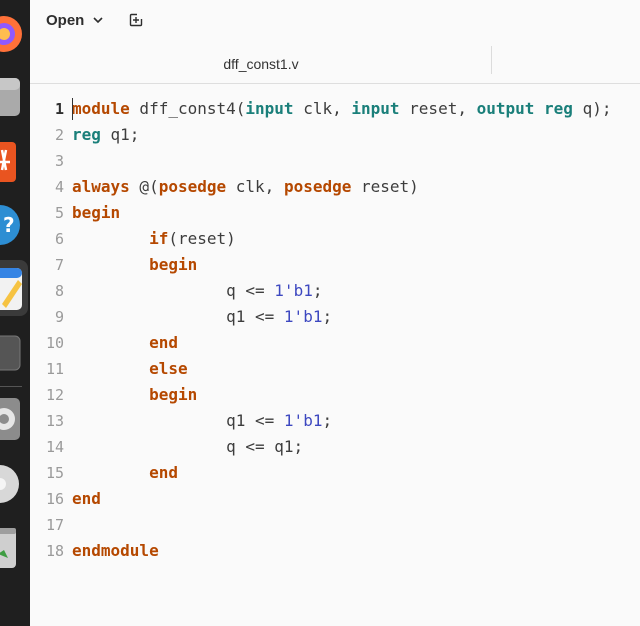 The width and height of the screenshot is (640, 626). Describe the element at coordinates (59, 265) in the screenshot. I see `line-number: 7` at that location.